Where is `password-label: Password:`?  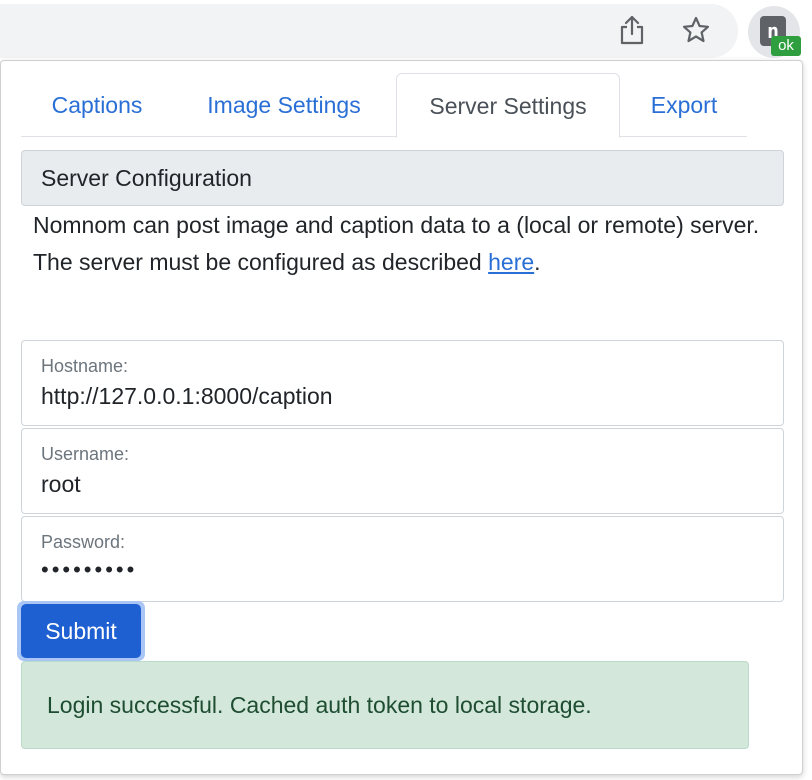 password-label: Password: is located at coordinates (83, 542).